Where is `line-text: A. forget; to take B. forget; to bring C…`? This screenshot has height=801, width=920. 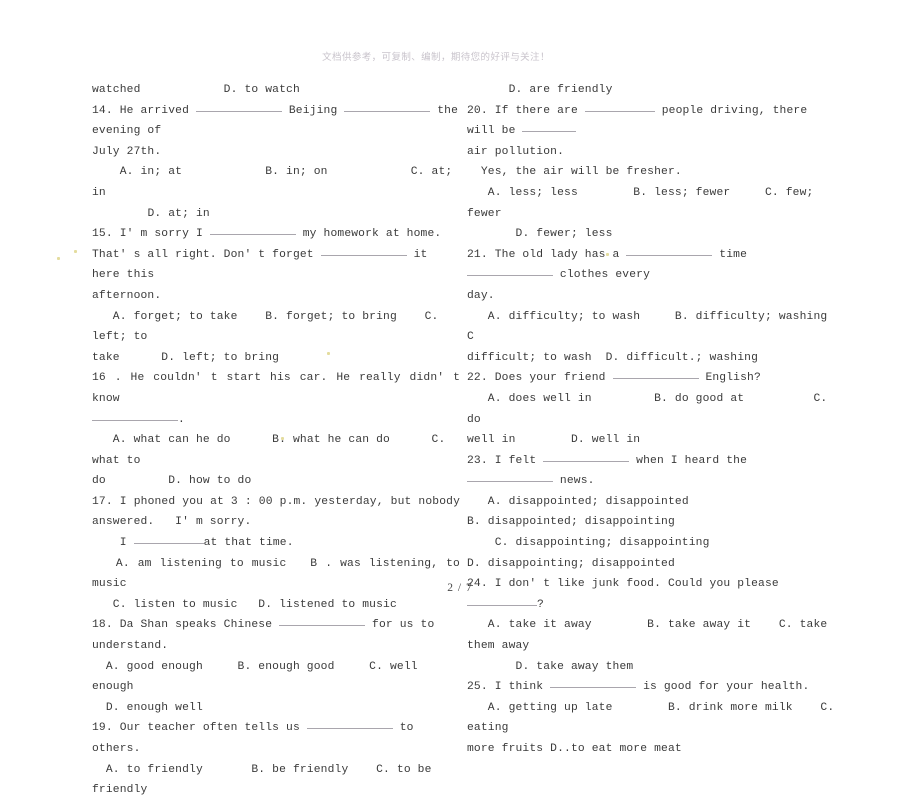
line-text: A. forget; to take B. forget; to bring C… is located at coordinates (269, 327).